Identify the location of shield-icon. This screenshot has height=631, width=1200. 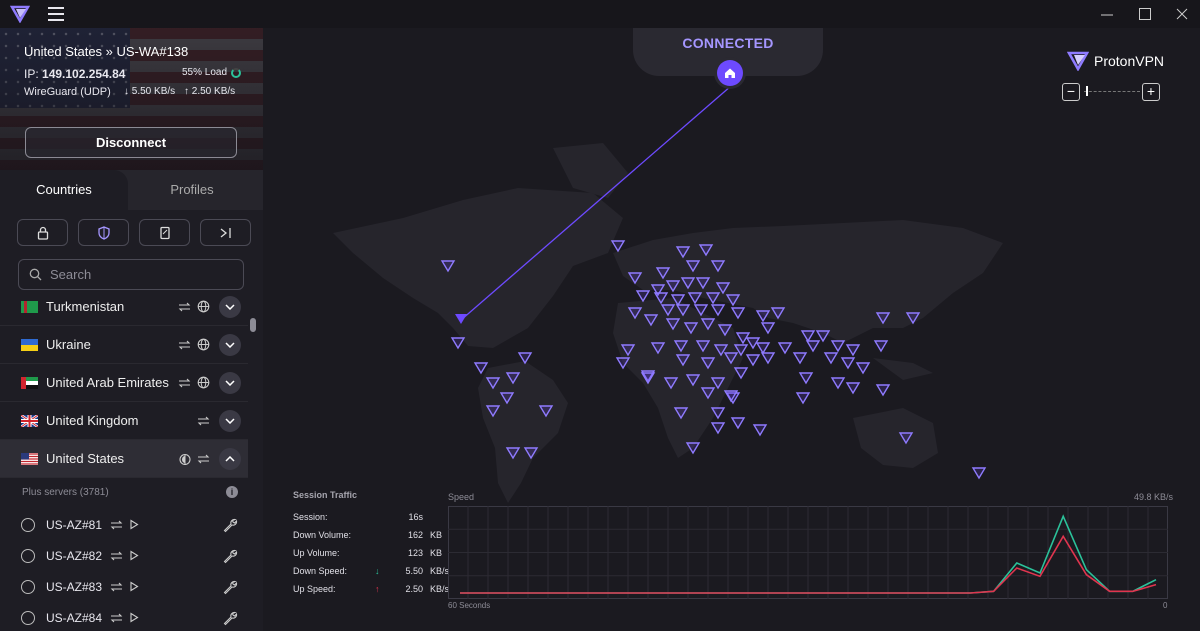
(103, 232).